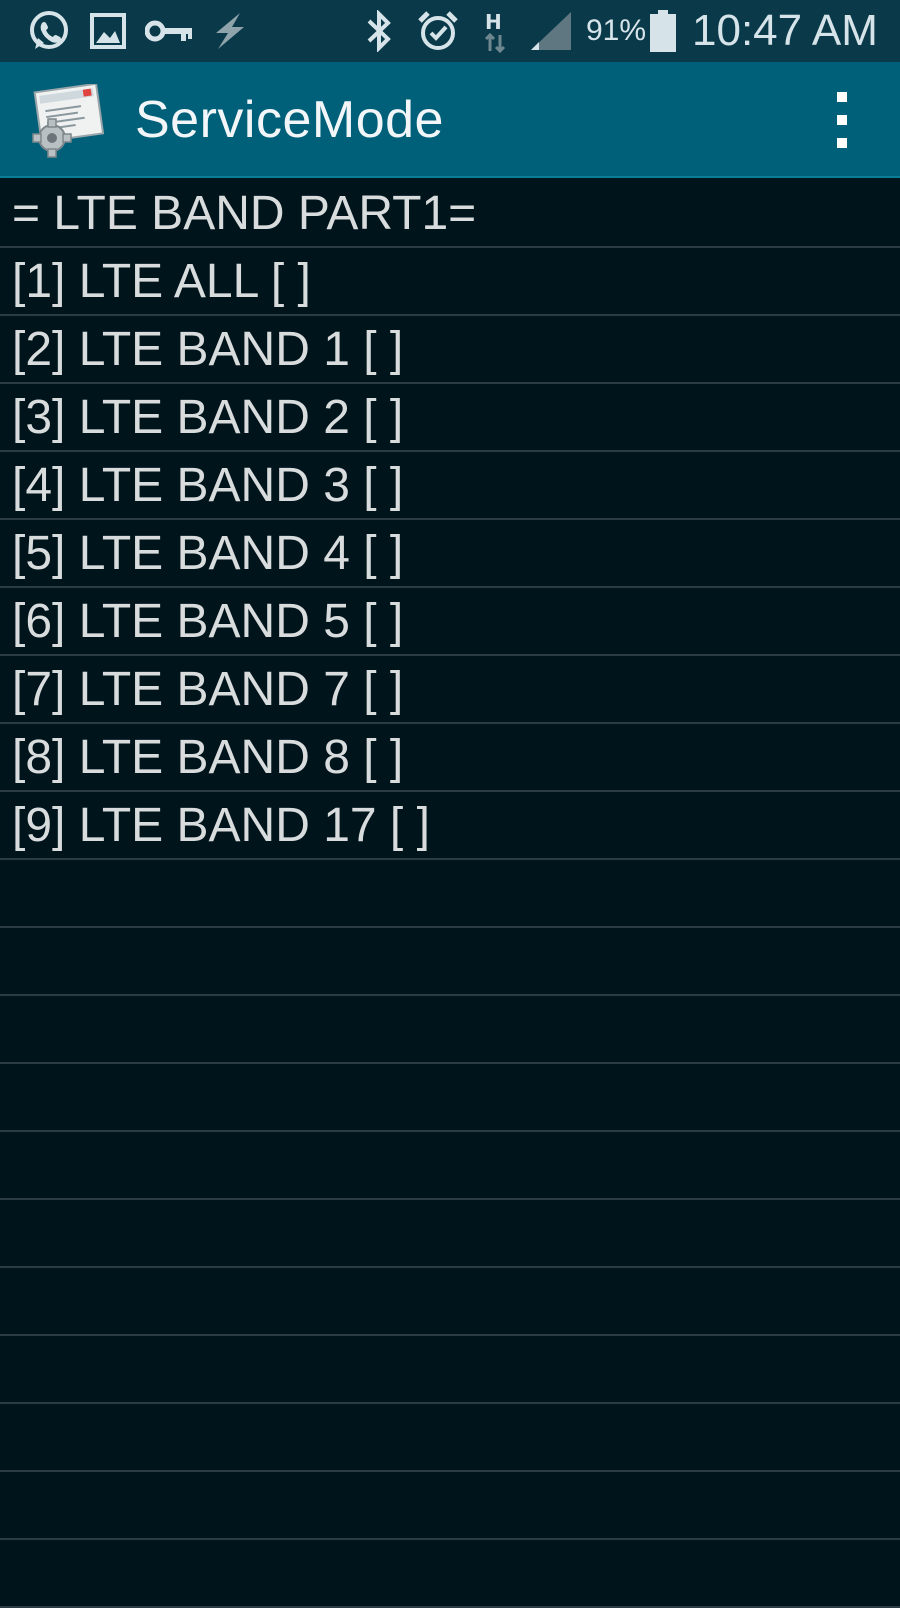 The height and width of the screenshot is (1608, 900). What do you see at coordinates (68, 121) in the screenshot?
I see `service-mode-app-icon` at bounding box center [68, 121].